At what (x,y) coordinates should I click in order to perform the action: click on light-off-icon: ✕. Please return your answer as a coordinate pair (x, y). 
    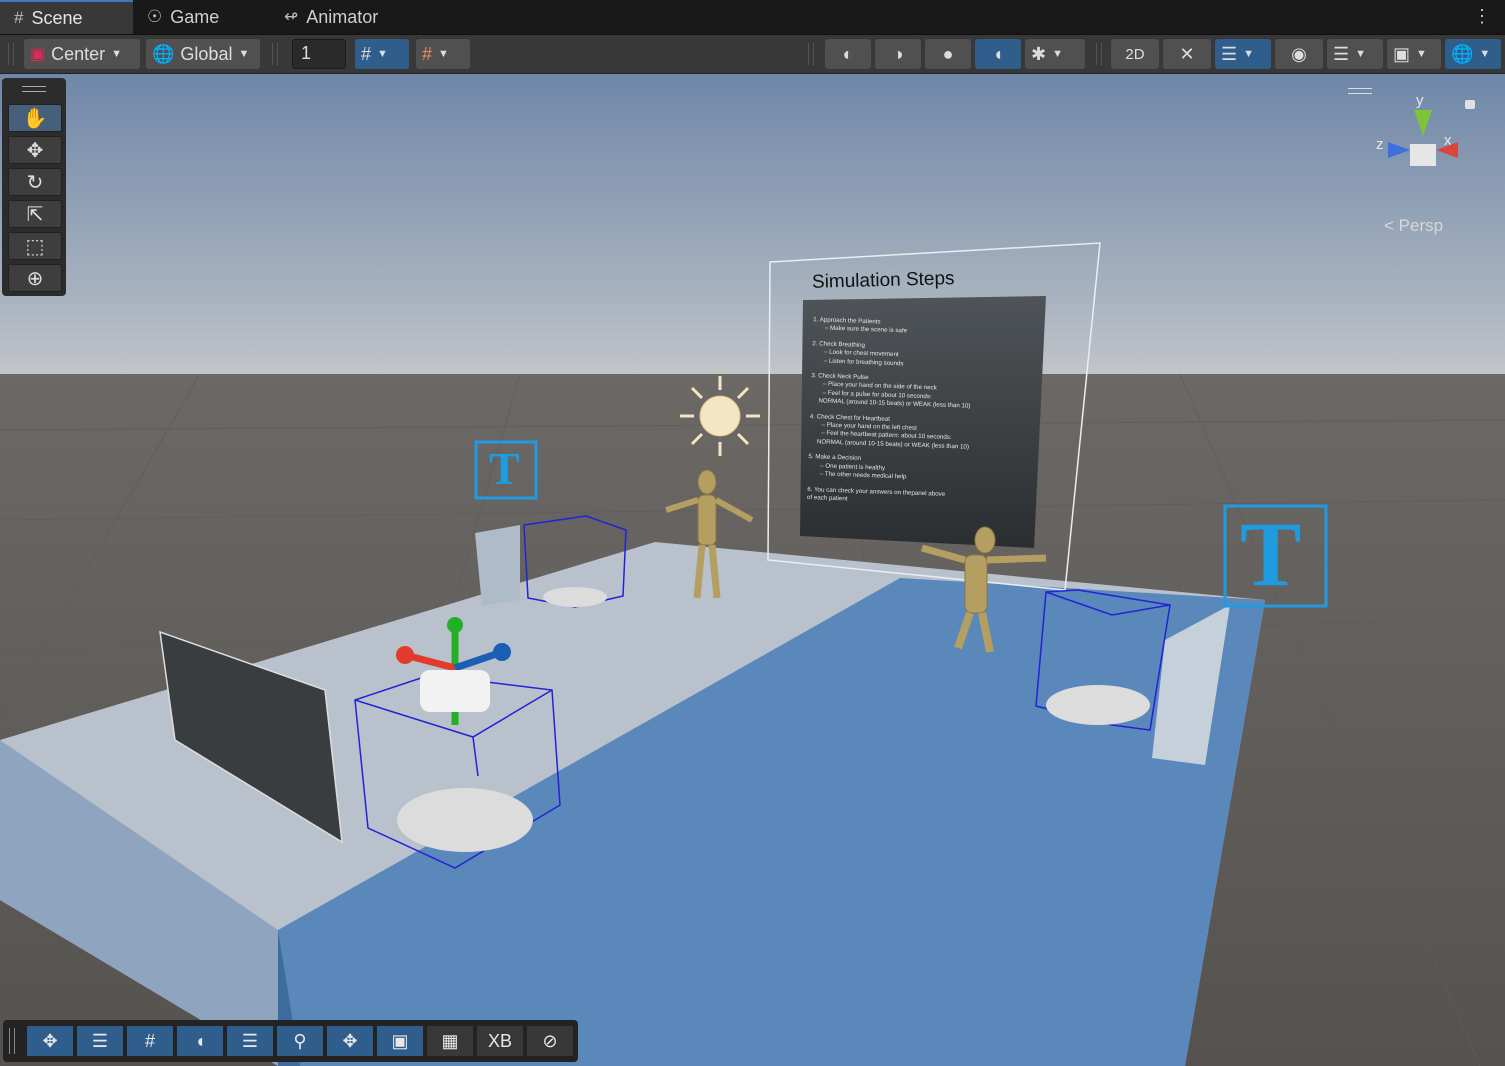
    Looking at the image, I should click on (1187, 53).